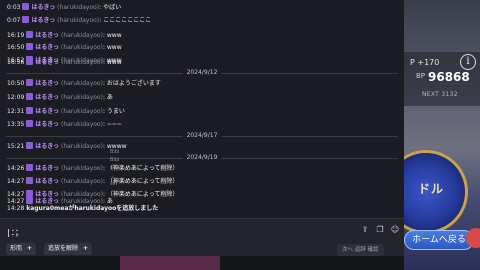  I want to click on system-message: 14:28 kagura0meaがharukidayooを追放しました, so click(82, 209).